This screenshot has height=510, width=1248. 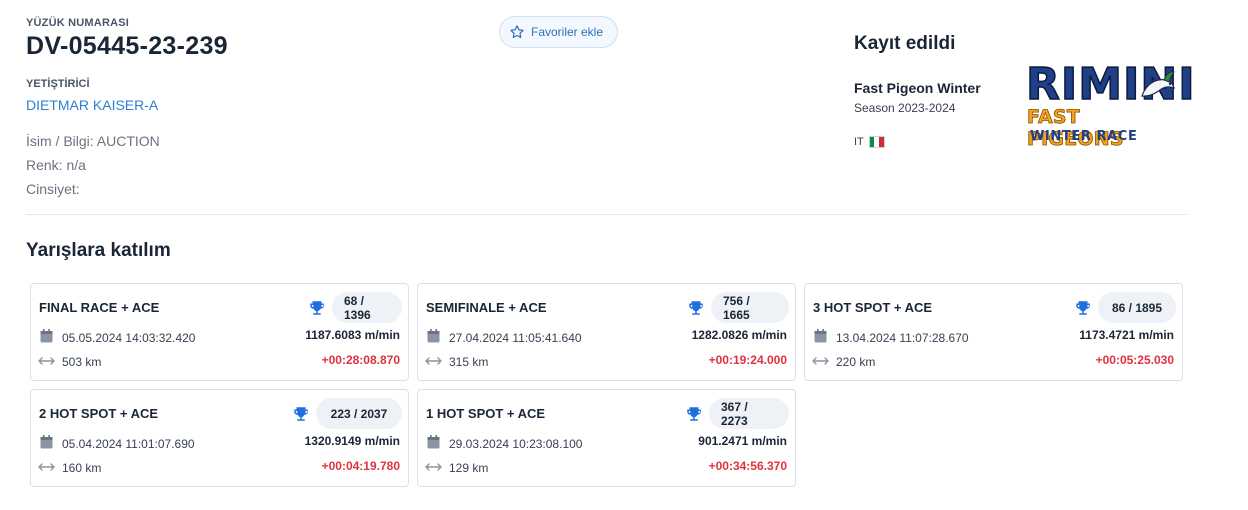 What do you see at coordinates (517, 32) in the screenshot?
I see `star-outline-icon` at bounding box center [517, 32].